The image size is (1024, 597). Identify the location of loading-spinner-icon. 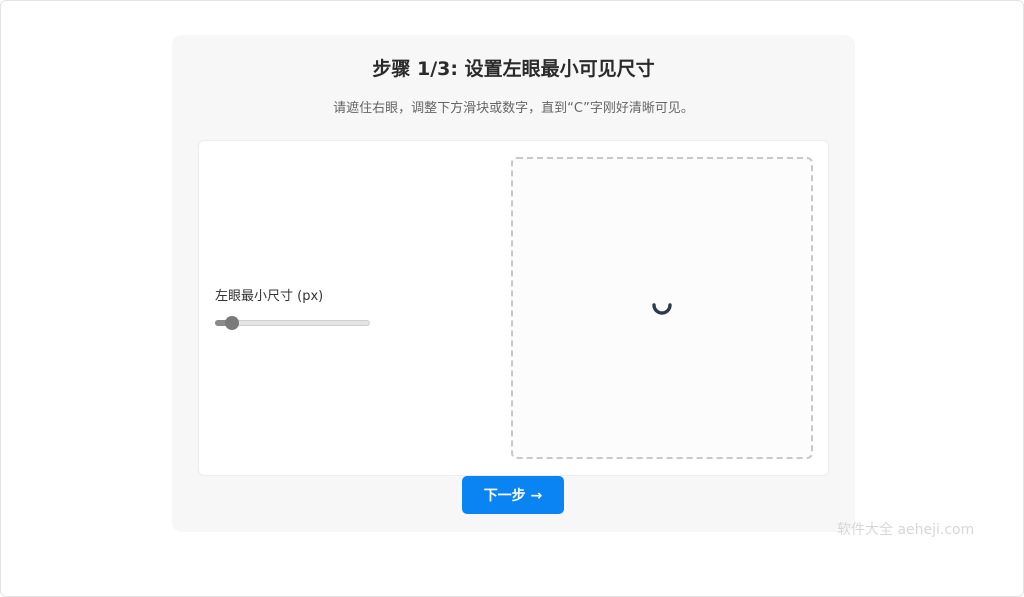
(662, 309).